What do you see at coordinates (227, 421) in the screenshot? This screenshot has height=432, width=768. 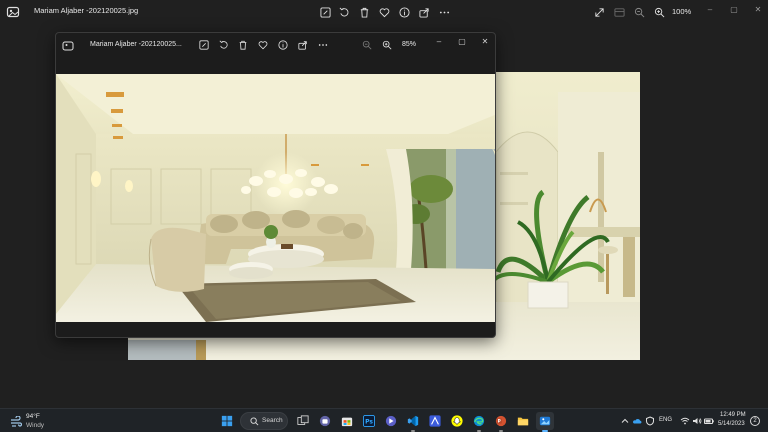 I see `start-icon` at bounding box center [227, 421].